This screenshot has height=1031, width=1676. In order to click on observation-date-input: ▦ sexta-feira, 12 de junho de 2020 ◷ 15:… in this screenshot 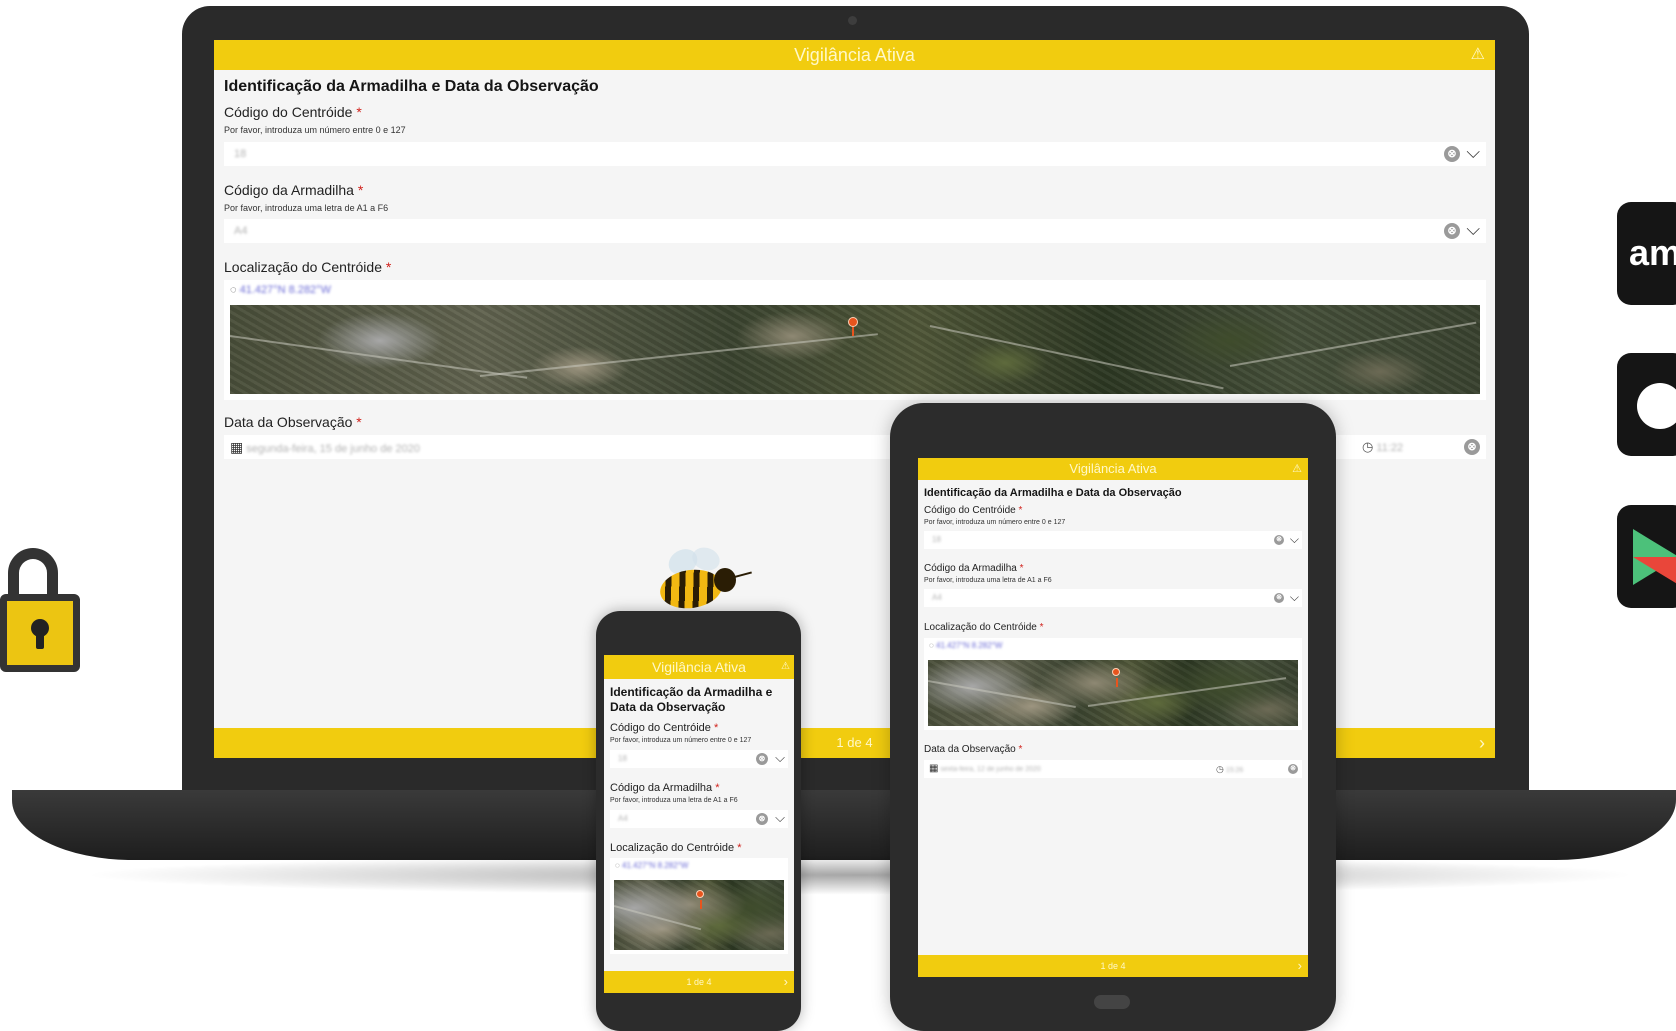, I will do `click(1113, 769)`.